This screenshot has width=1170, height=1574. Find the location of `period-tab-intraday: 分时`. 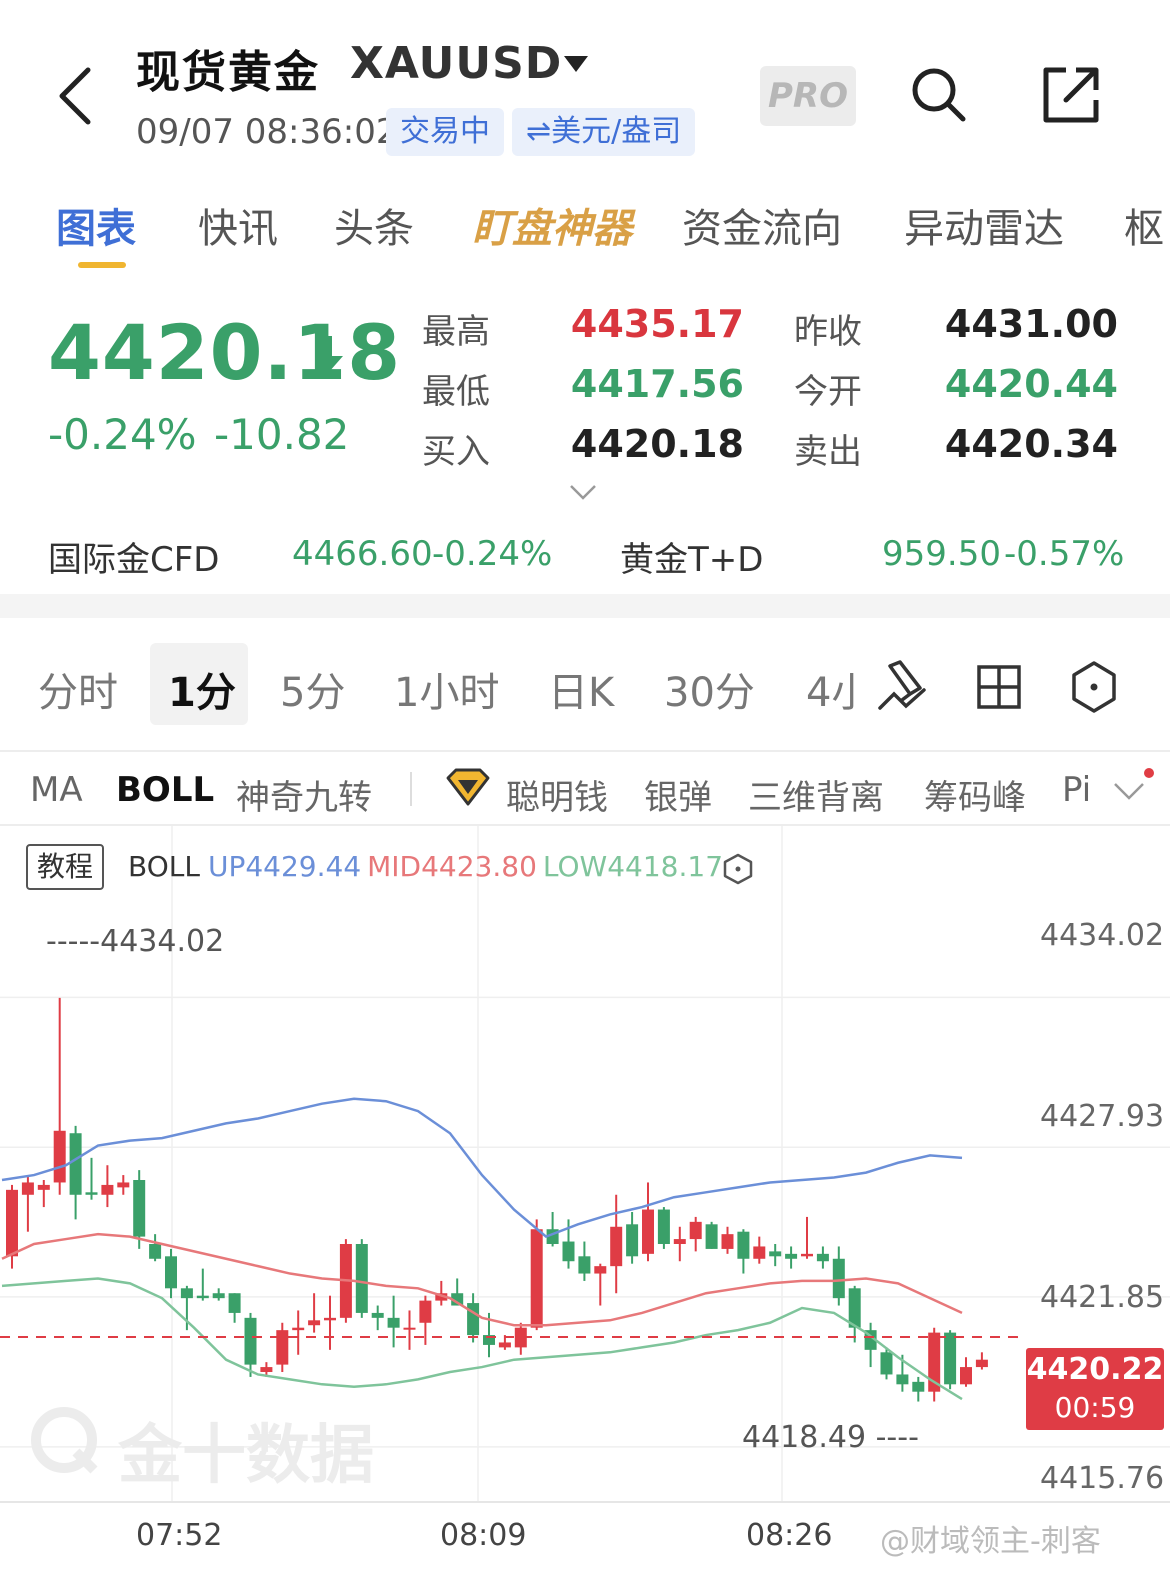

period-tab-intraday: 分时 is located at coordinates (78, 689).